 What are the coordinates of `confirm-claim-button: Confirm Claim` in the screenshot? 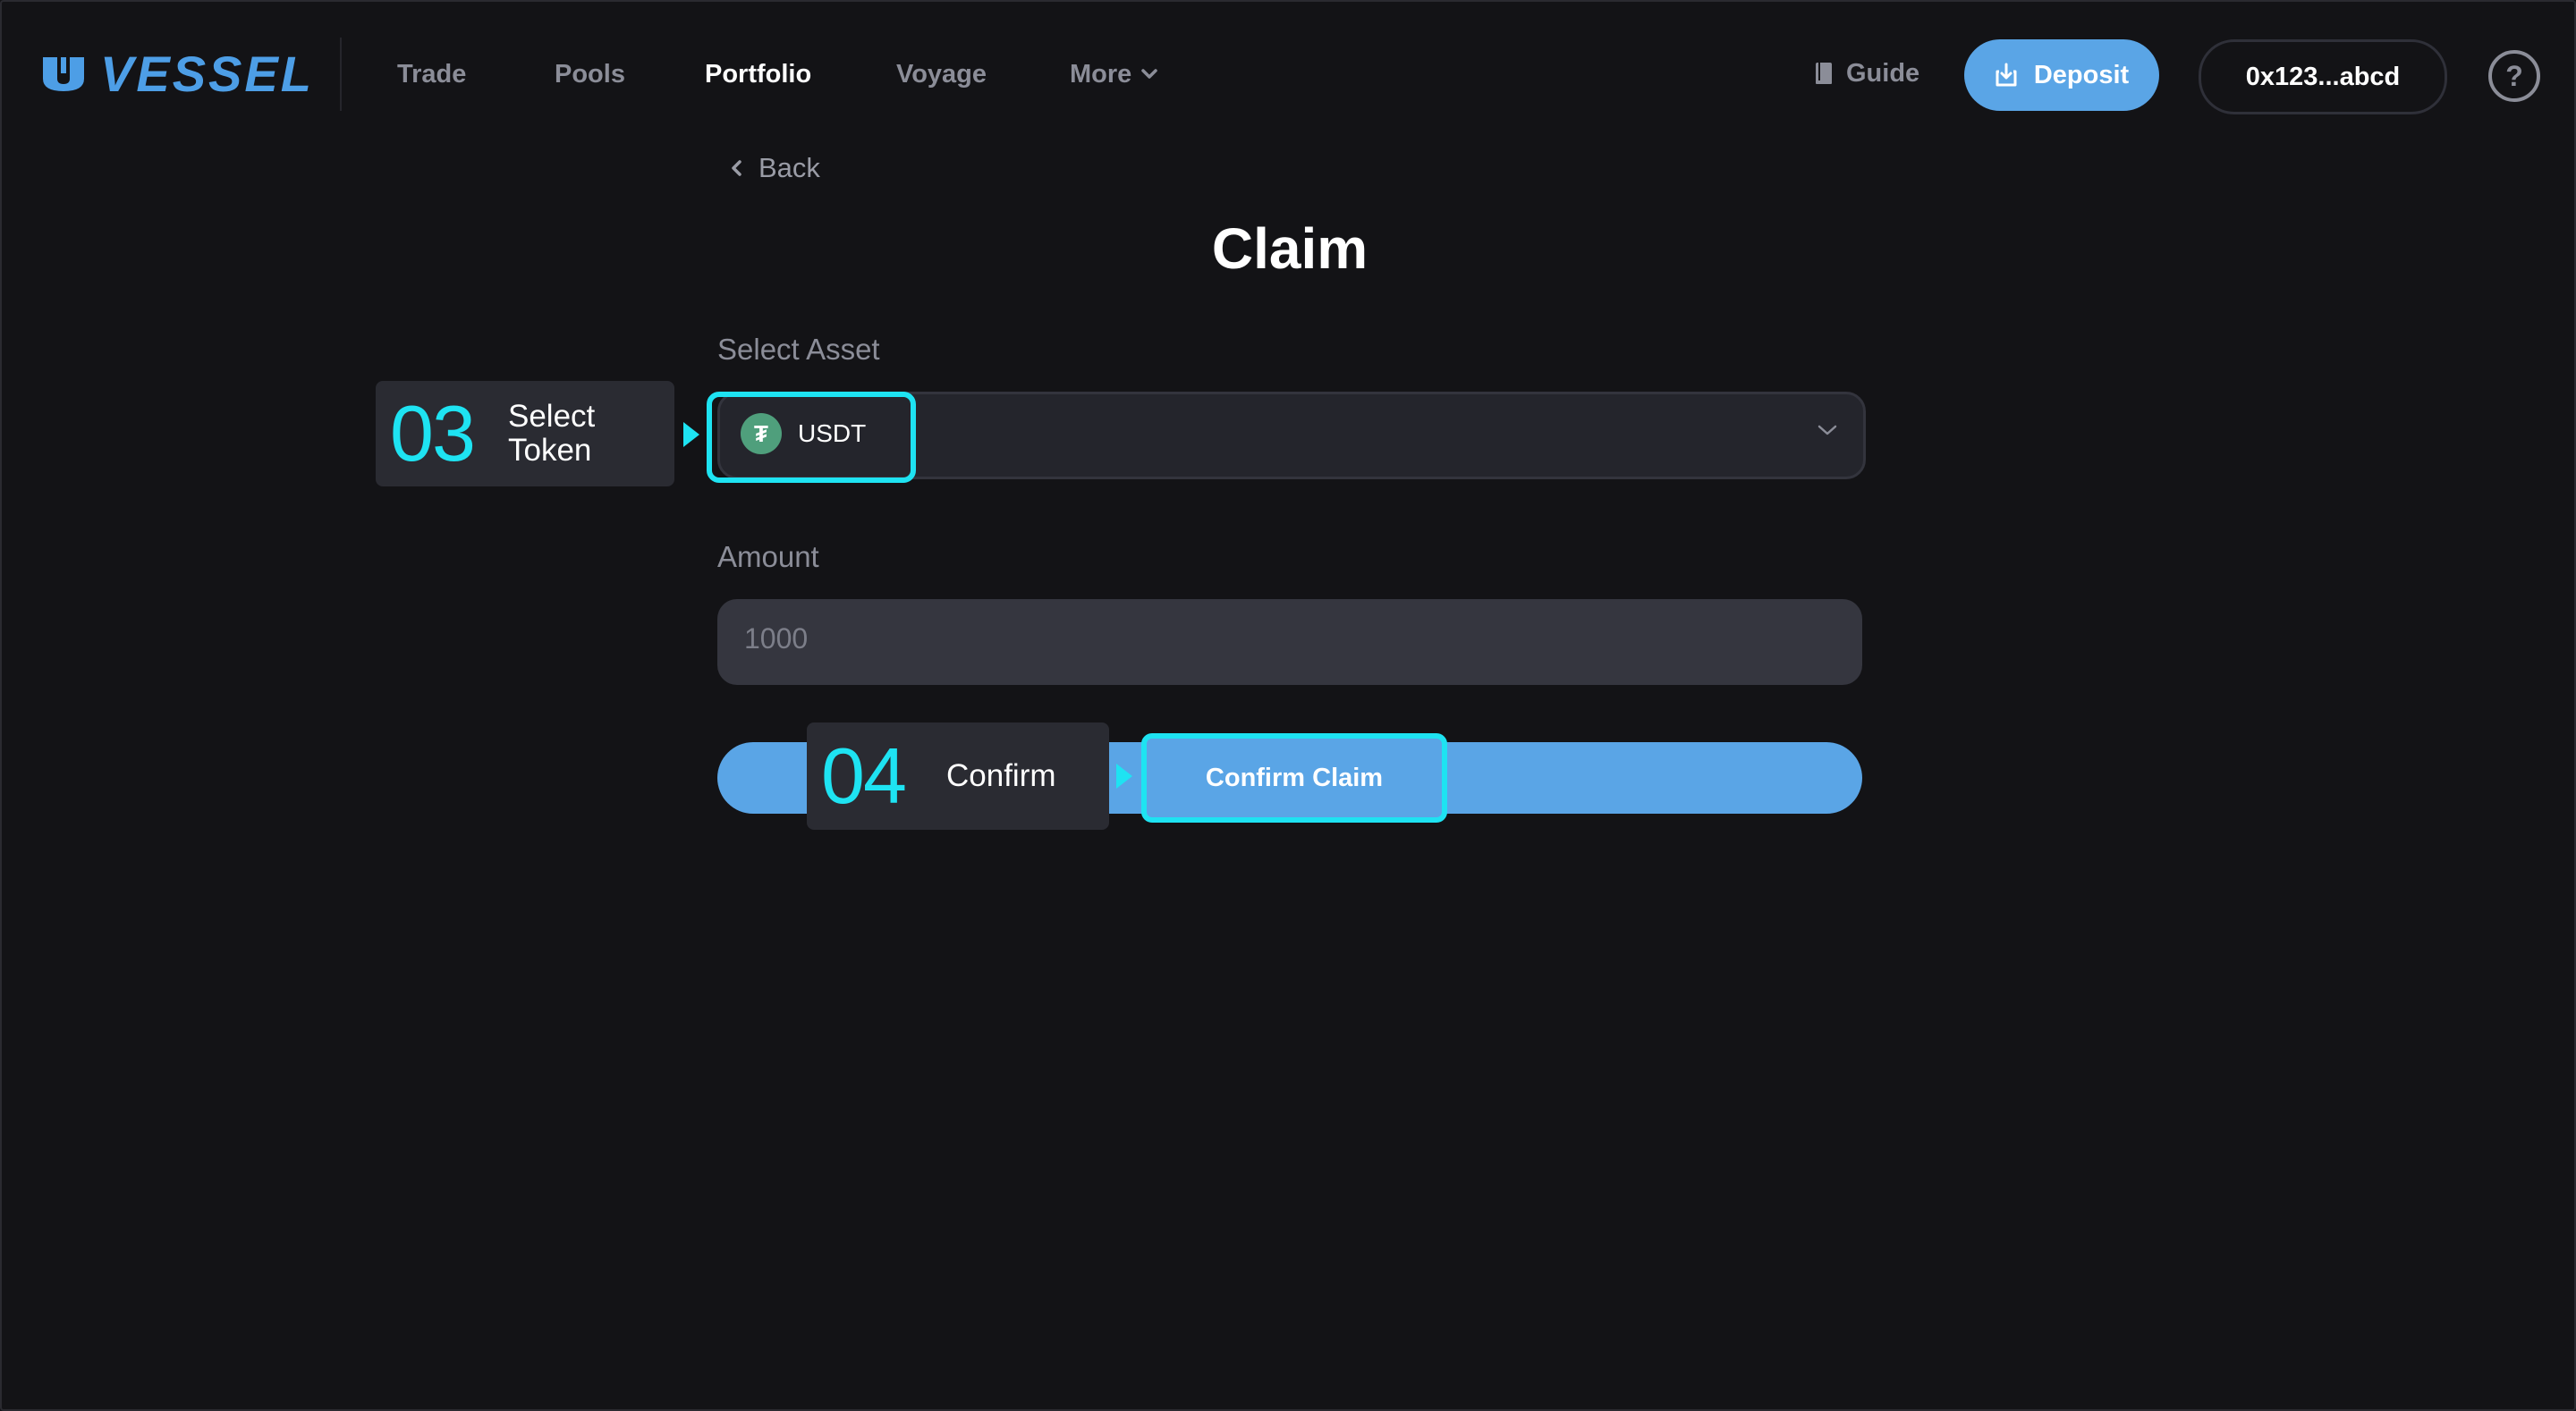 It's located at (1294, 778).